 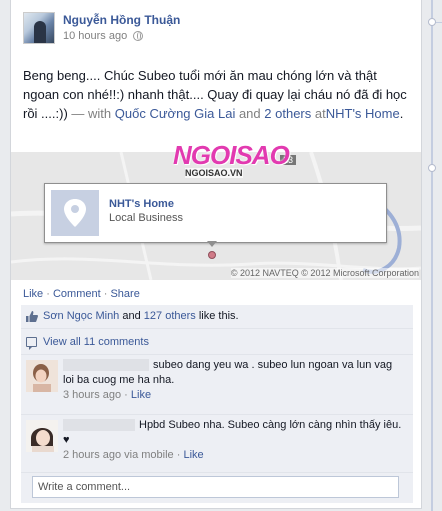 I want to click on post-meta: 10 hours ago, so click(x=103, y=36).